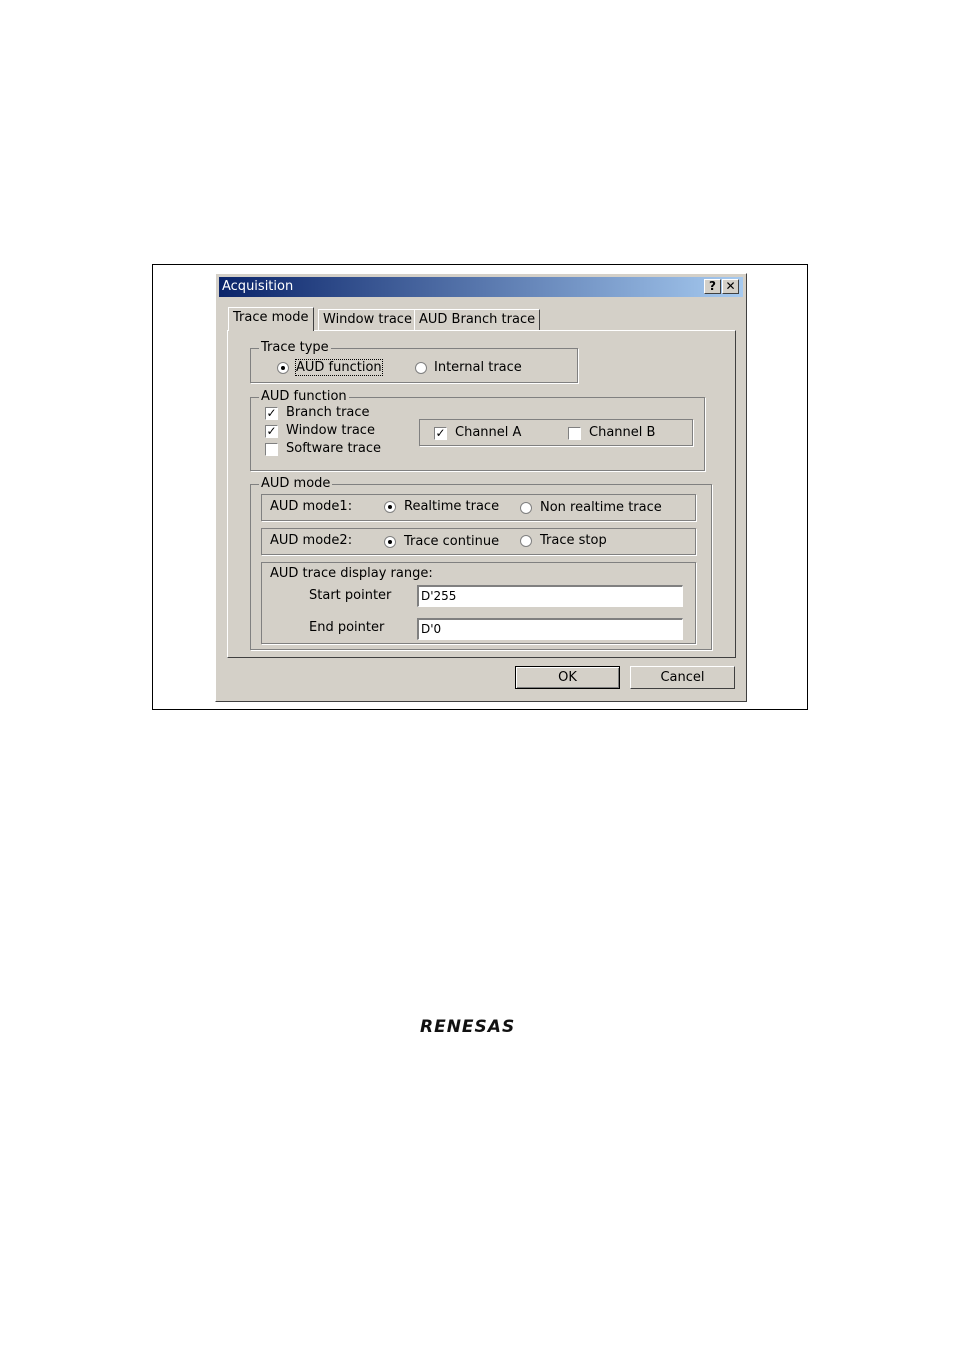 The height and width of the screenshot is (1351, 954). I want to click on aud-function-radio-label: AUD function, so click(339, 367).